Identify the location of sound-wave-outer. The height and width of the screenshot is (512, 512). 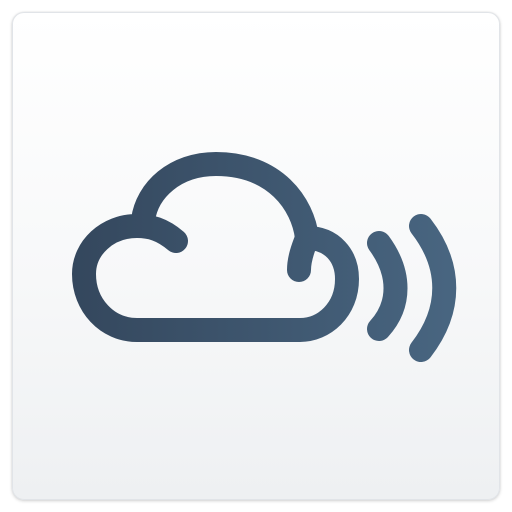
(433, 288).